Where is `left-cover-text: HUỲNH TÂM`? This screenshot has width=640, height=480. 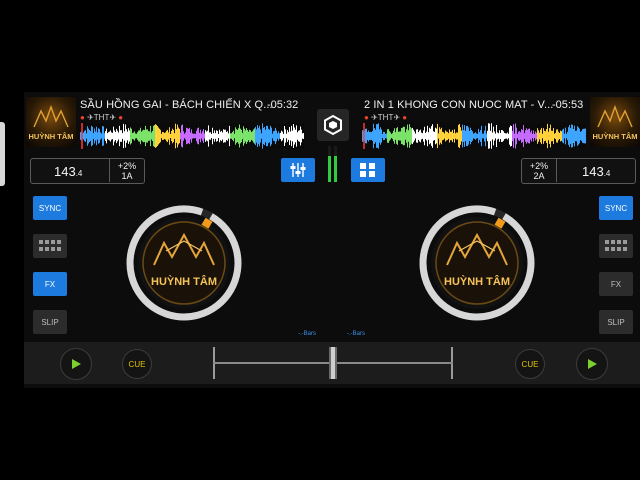 left-cover-text: HUỲNH TÂM is located at coordinates (51, 136).